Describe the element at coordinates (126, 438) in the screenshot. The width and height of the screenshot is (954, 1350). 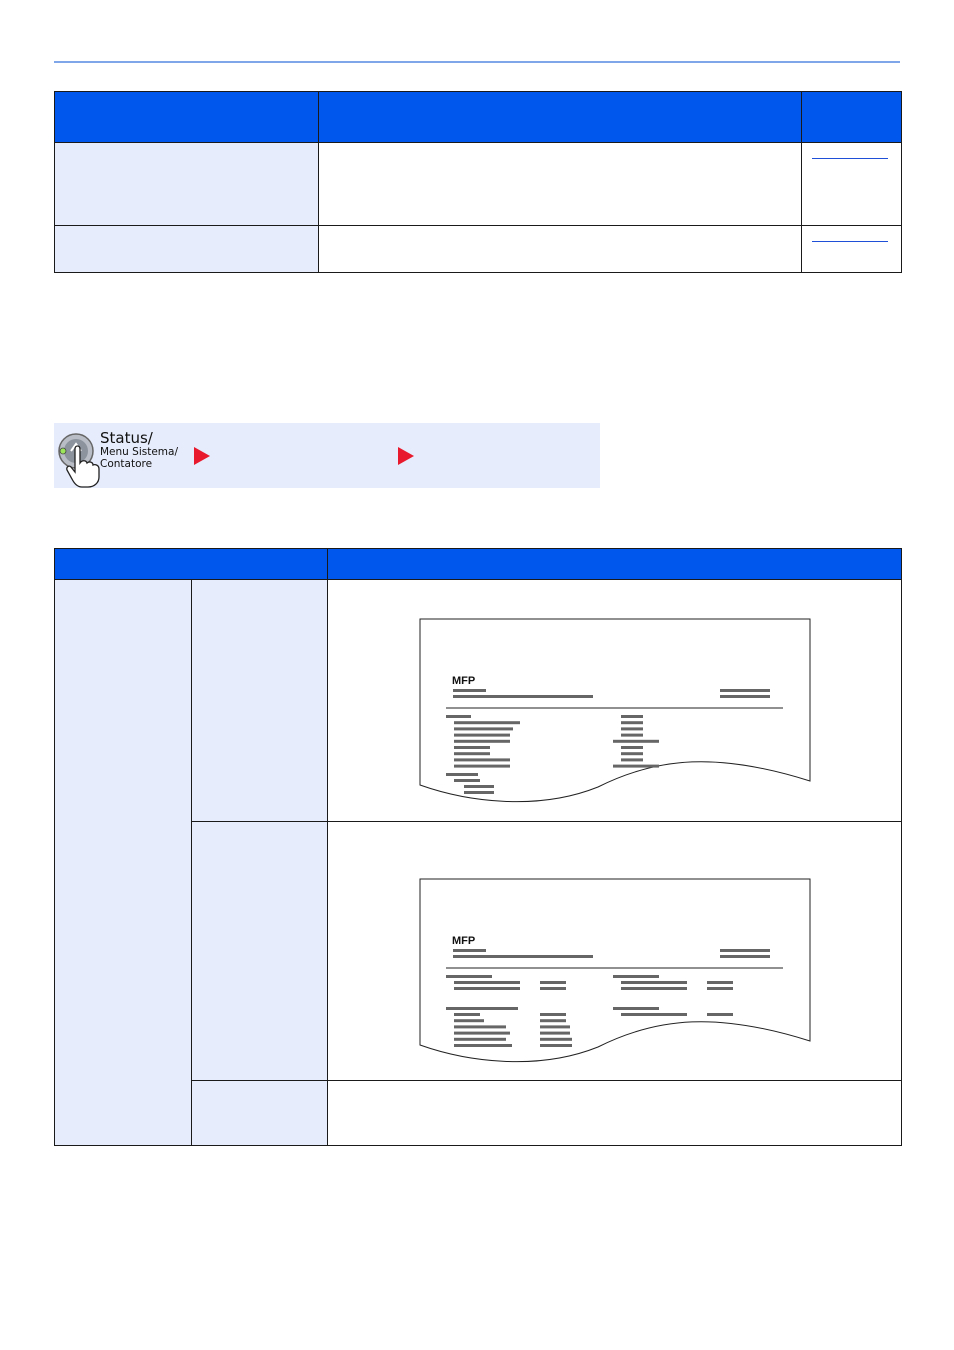
I see `status-key-label: Status/` at that location.